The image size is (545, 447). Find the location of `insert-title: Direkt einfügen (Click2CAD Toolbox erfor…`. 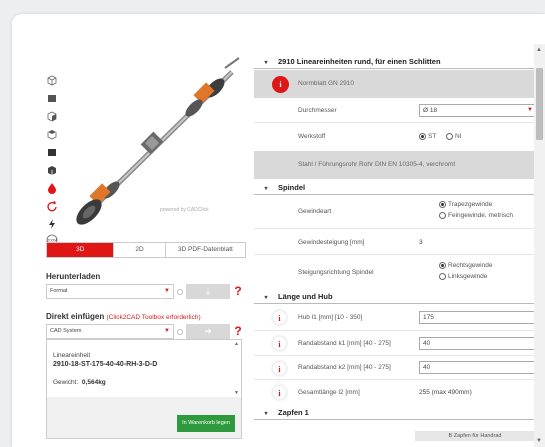

insert-title: Direkt einfügen (Click2CAD Toolbox erfor… is located at coordinates (123, 316).